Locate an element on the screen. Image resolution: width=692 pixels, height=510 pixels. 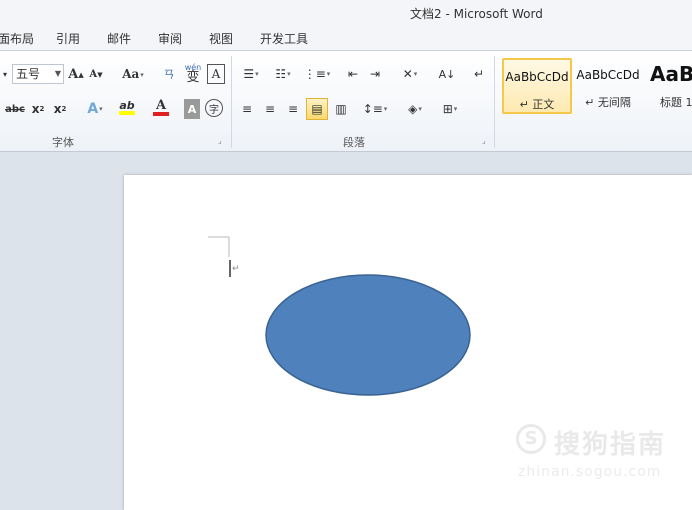
highlight-button: ab is located at coordinates (127, 108).